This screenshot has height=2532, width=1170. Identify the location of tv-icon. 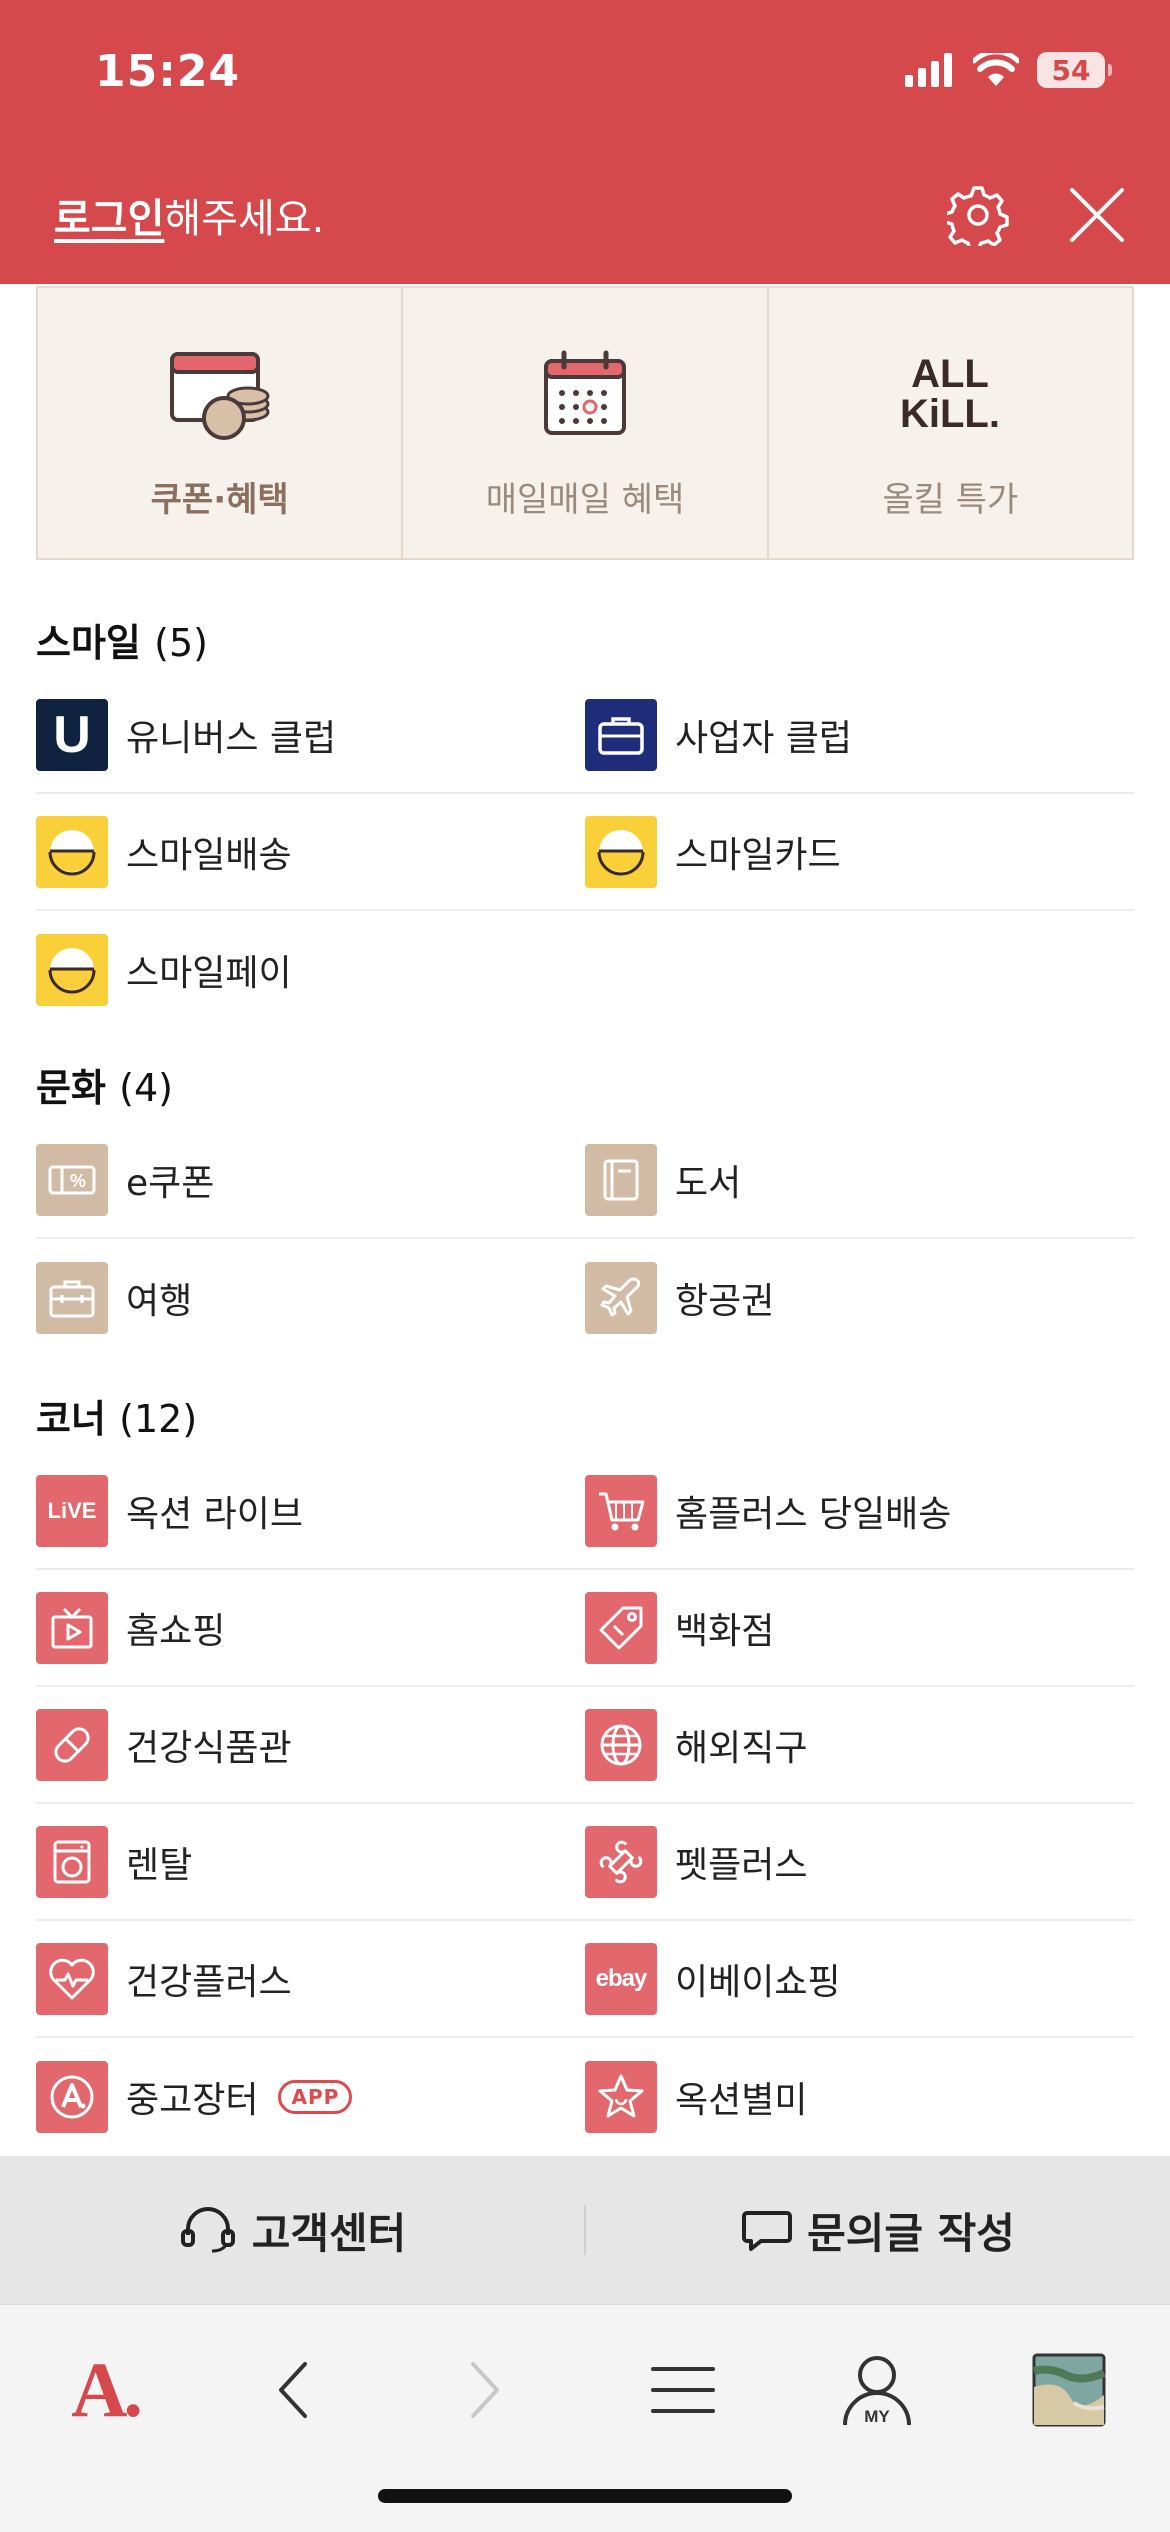
(72, 1627).